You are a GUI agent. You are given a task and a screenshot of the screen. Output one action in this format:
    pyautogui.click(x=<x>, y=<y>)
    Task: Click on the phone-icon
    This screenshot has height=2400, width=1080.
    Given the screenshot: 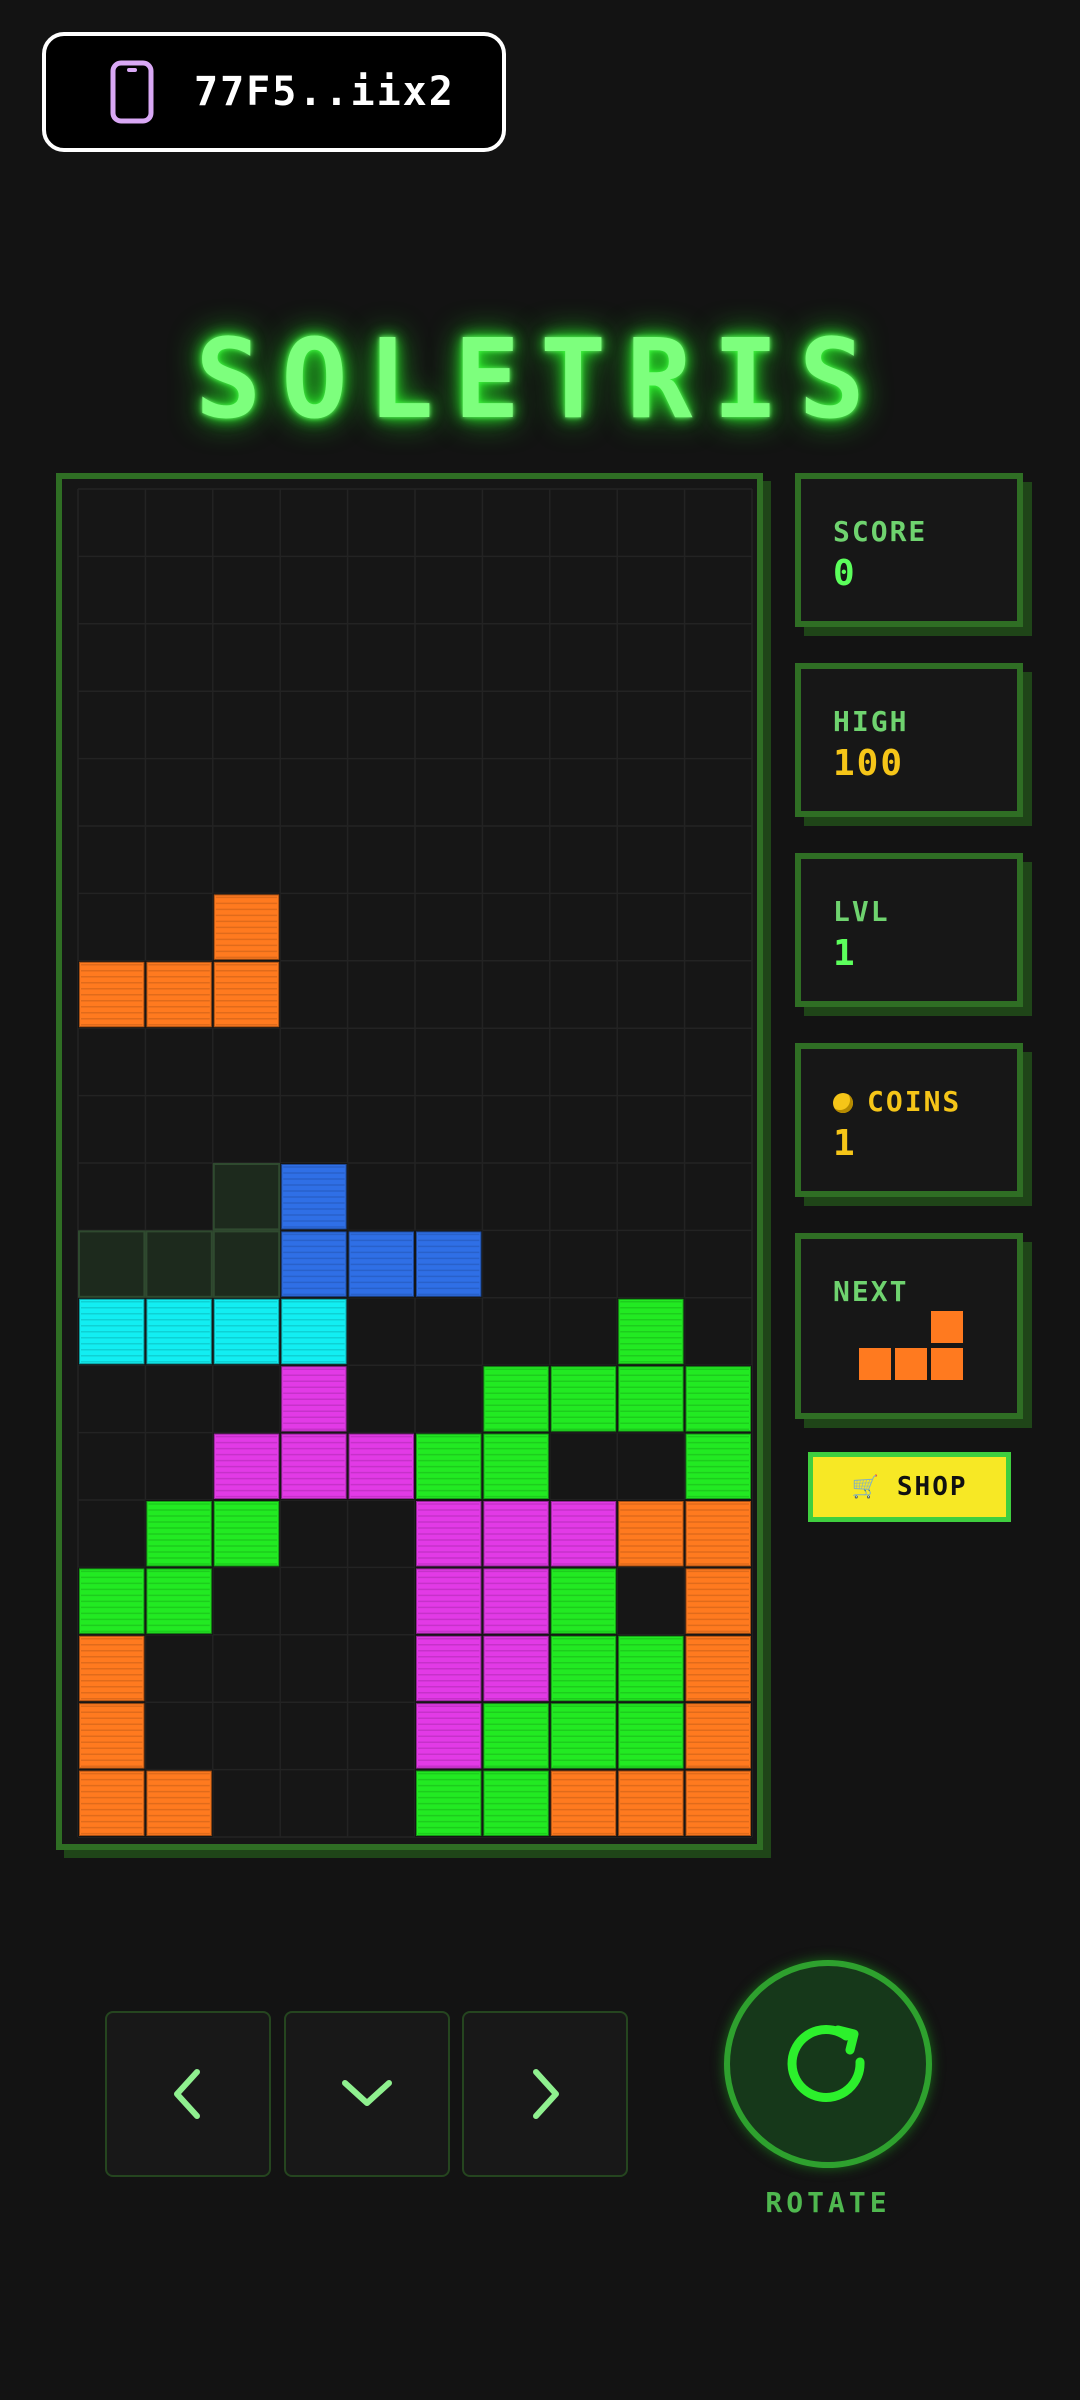 What is the action you would take?
    pyautogui.click(x=132, y=92)
    